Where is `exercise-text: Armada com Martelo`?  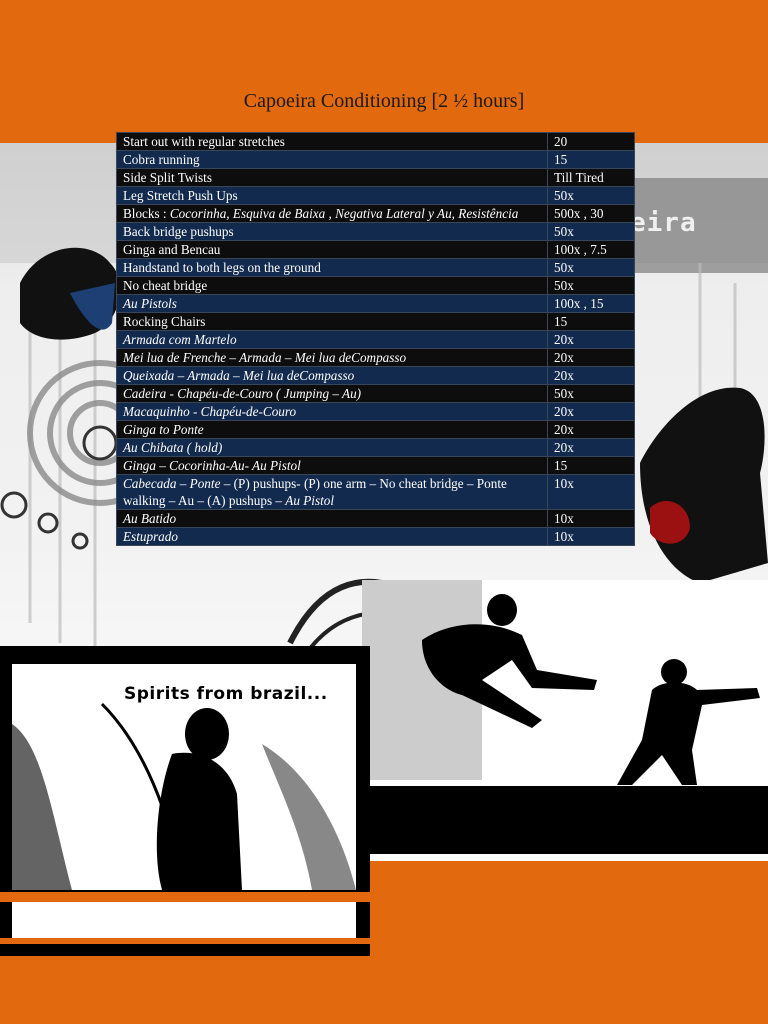
exercise-text: Armada com Martelo is located at coordinates (180, 339).